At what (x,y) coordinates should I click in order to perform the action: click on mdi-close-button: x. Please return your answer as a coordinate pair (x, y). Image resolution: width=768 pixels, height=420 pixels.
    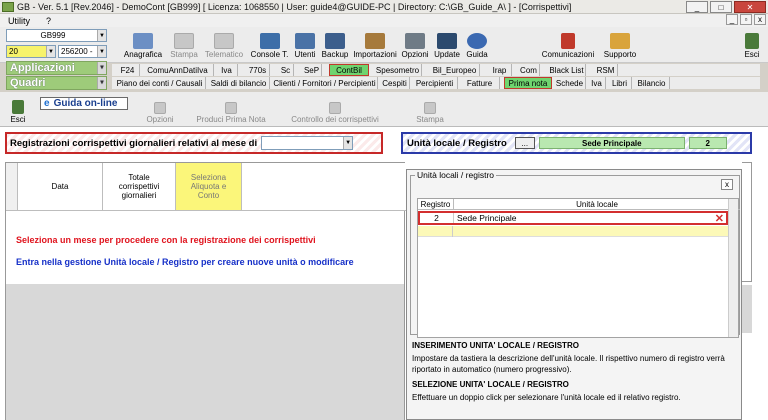
    Looking at the image, I should click on (760, 19).